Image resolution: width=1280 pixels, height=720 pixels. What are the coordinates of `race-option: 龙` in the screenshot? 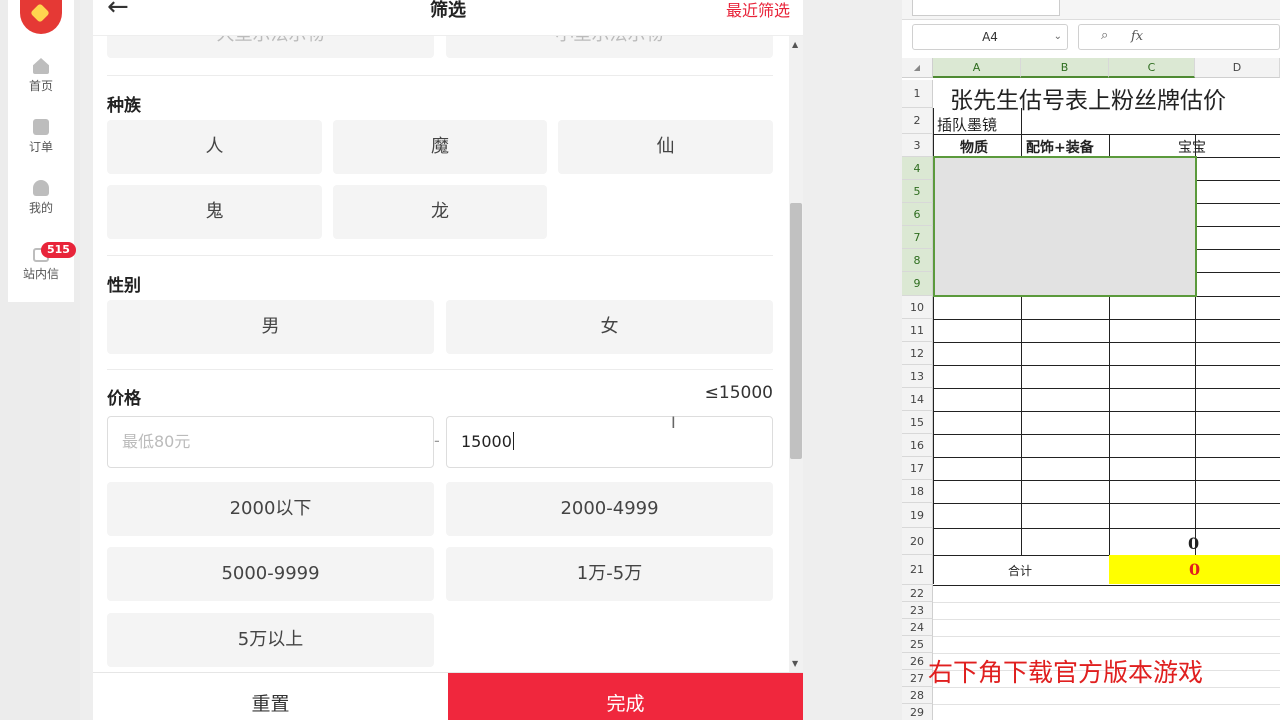 It's located at (440, 212).